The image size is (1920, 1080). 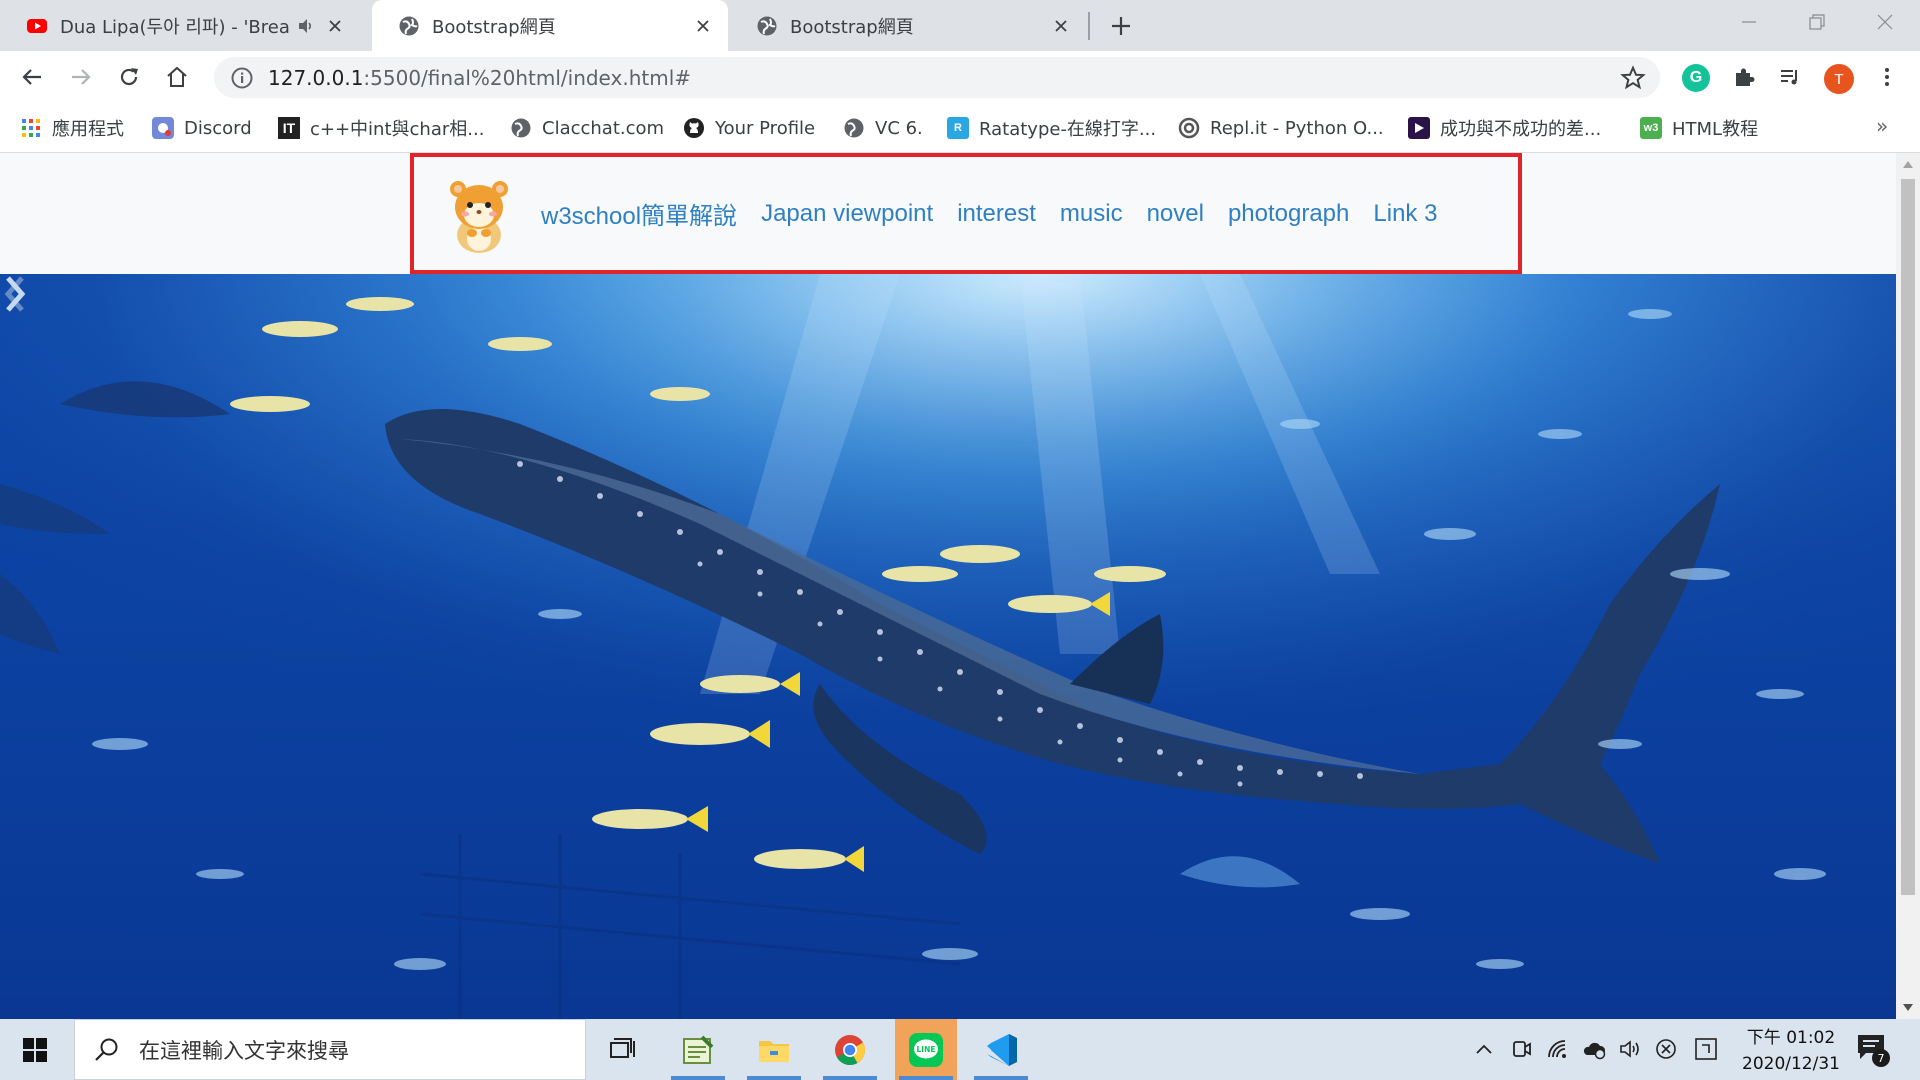 I want to click on plus-icon, so click(x=1121, y=26).